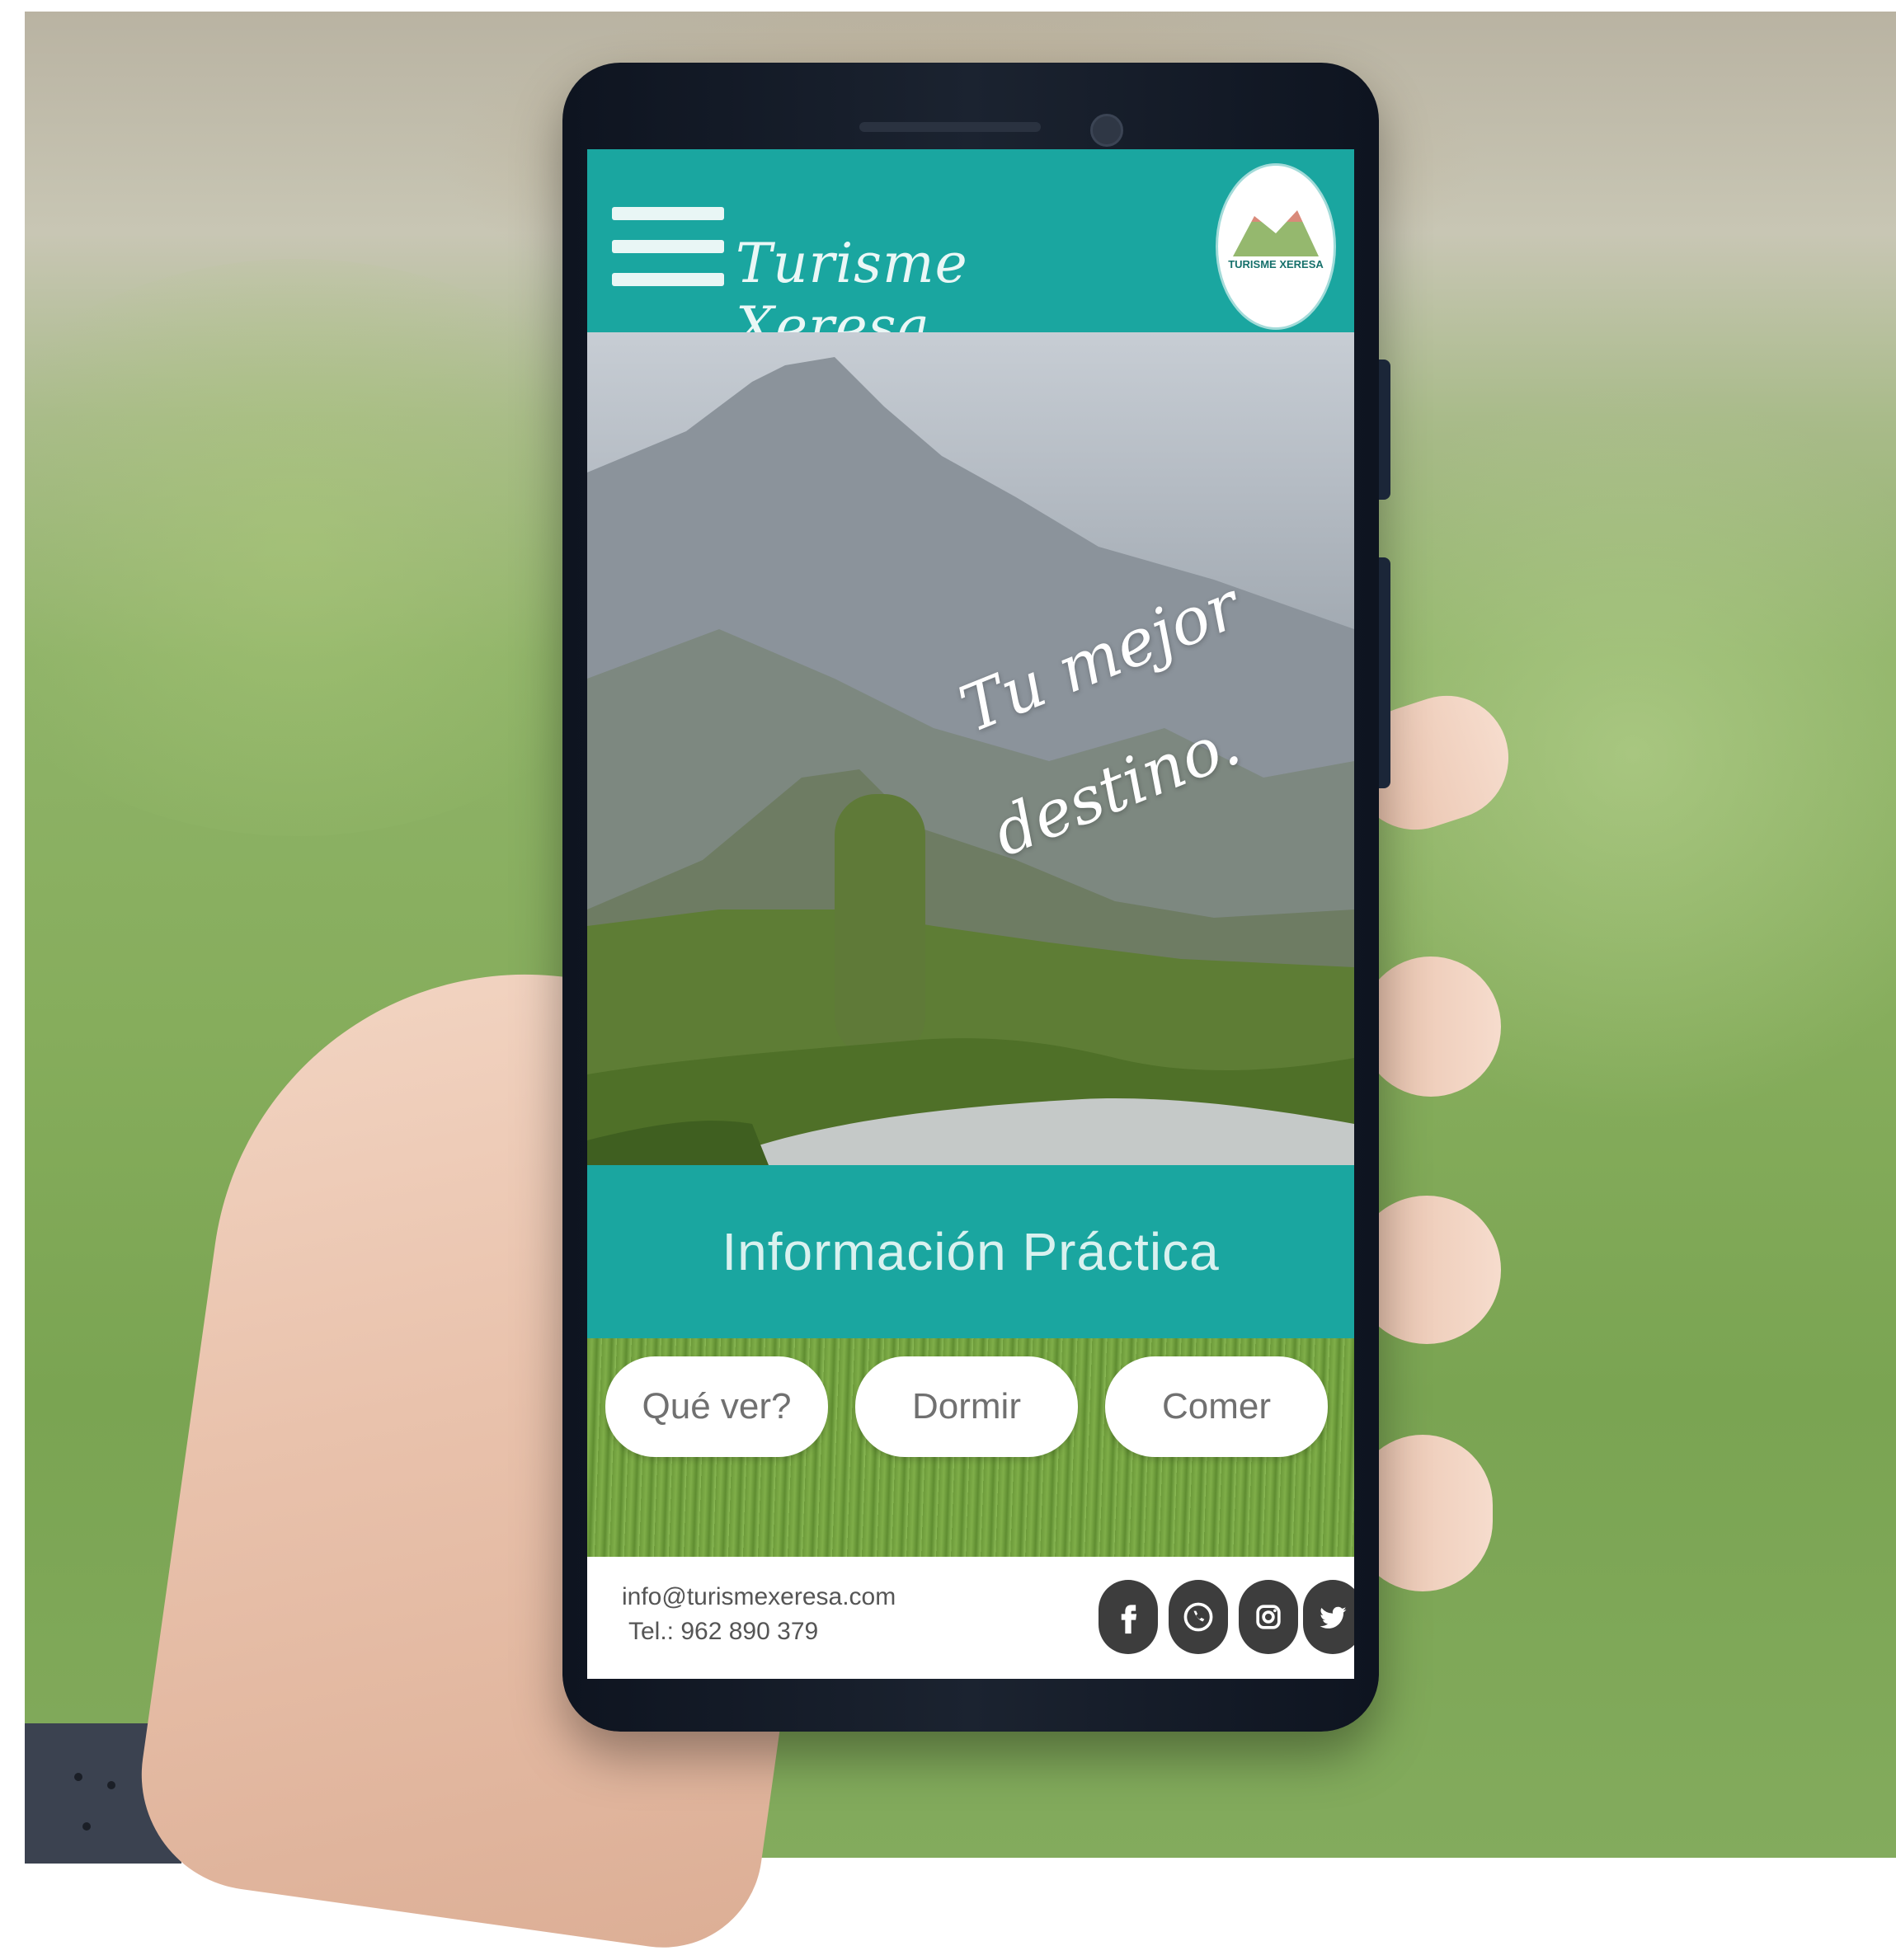  Describe the element at coordinates (1198, 1617) in the screenshot. I see `whatsapp-icon` at that location.